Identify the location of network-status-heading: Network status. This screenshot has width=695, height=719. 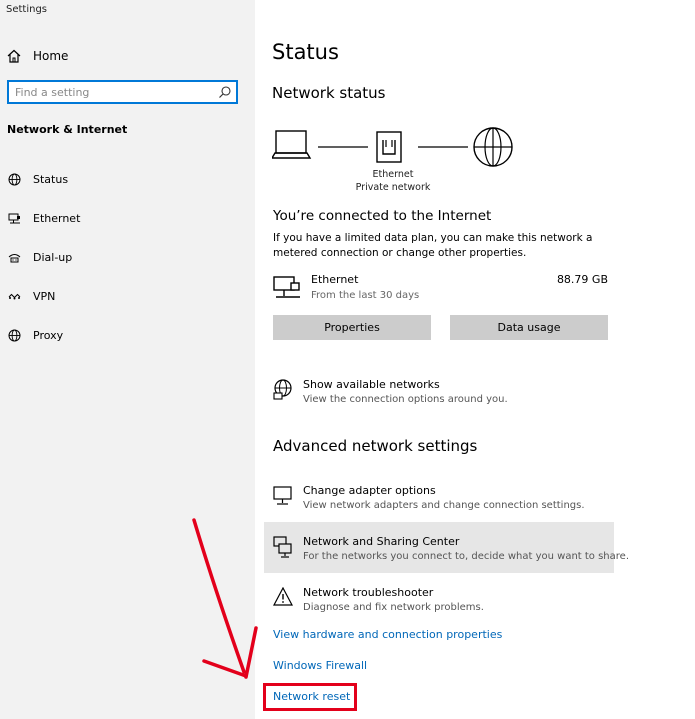
(329, 93).